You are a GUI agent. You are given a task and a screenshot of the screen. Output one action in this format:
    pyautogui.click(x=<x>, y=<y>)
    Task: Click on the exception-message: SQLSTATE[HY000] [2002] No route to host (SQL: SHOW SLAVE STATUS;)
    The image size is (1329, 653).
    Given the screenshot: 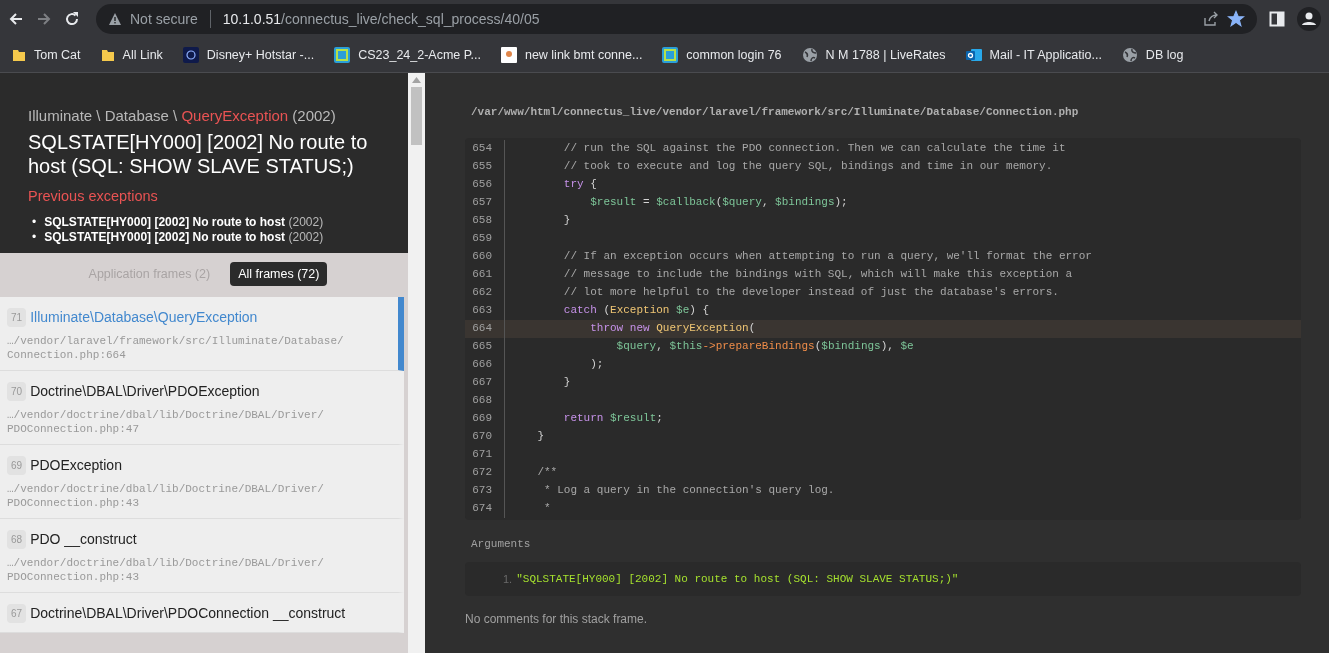 What is the action you would take?
    pyautogui.click(x=198, y=153)
    